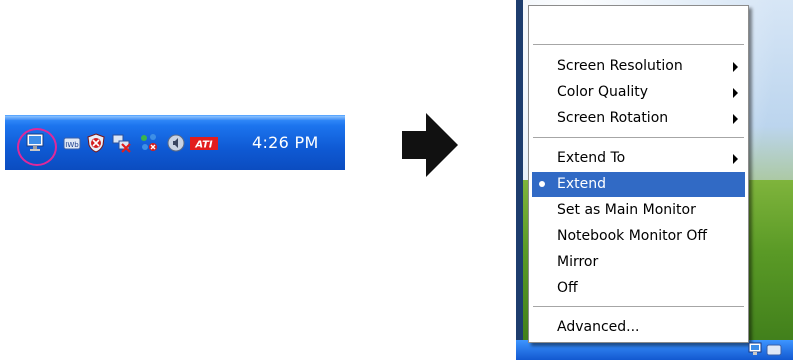 The height and width of the screenshot is (360, 793). What do you see at coordinates (620, 66) in the screenshot?
I see `menu-item-label: Screen Resolution` at bounding box center [620, 66].